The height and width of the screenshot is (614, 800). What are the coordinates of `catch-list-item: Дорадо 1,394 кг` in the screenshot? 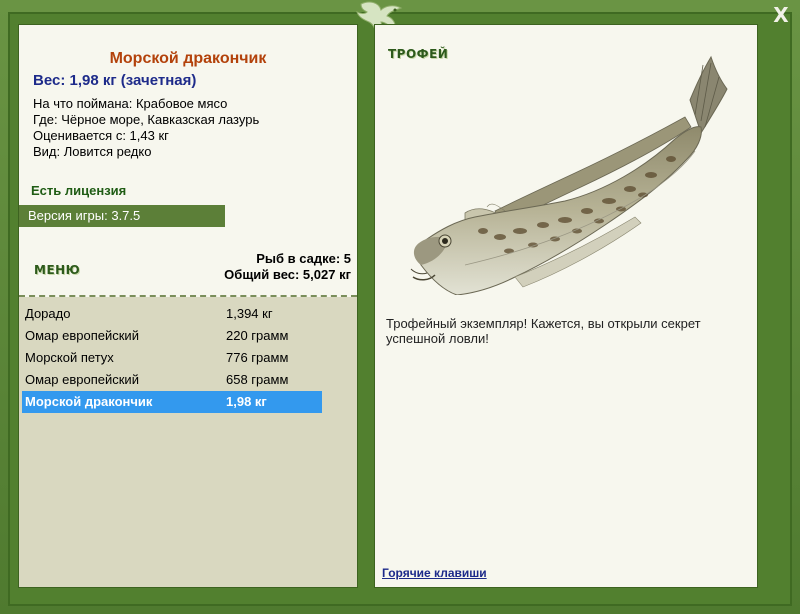 It's located at (172, 314).